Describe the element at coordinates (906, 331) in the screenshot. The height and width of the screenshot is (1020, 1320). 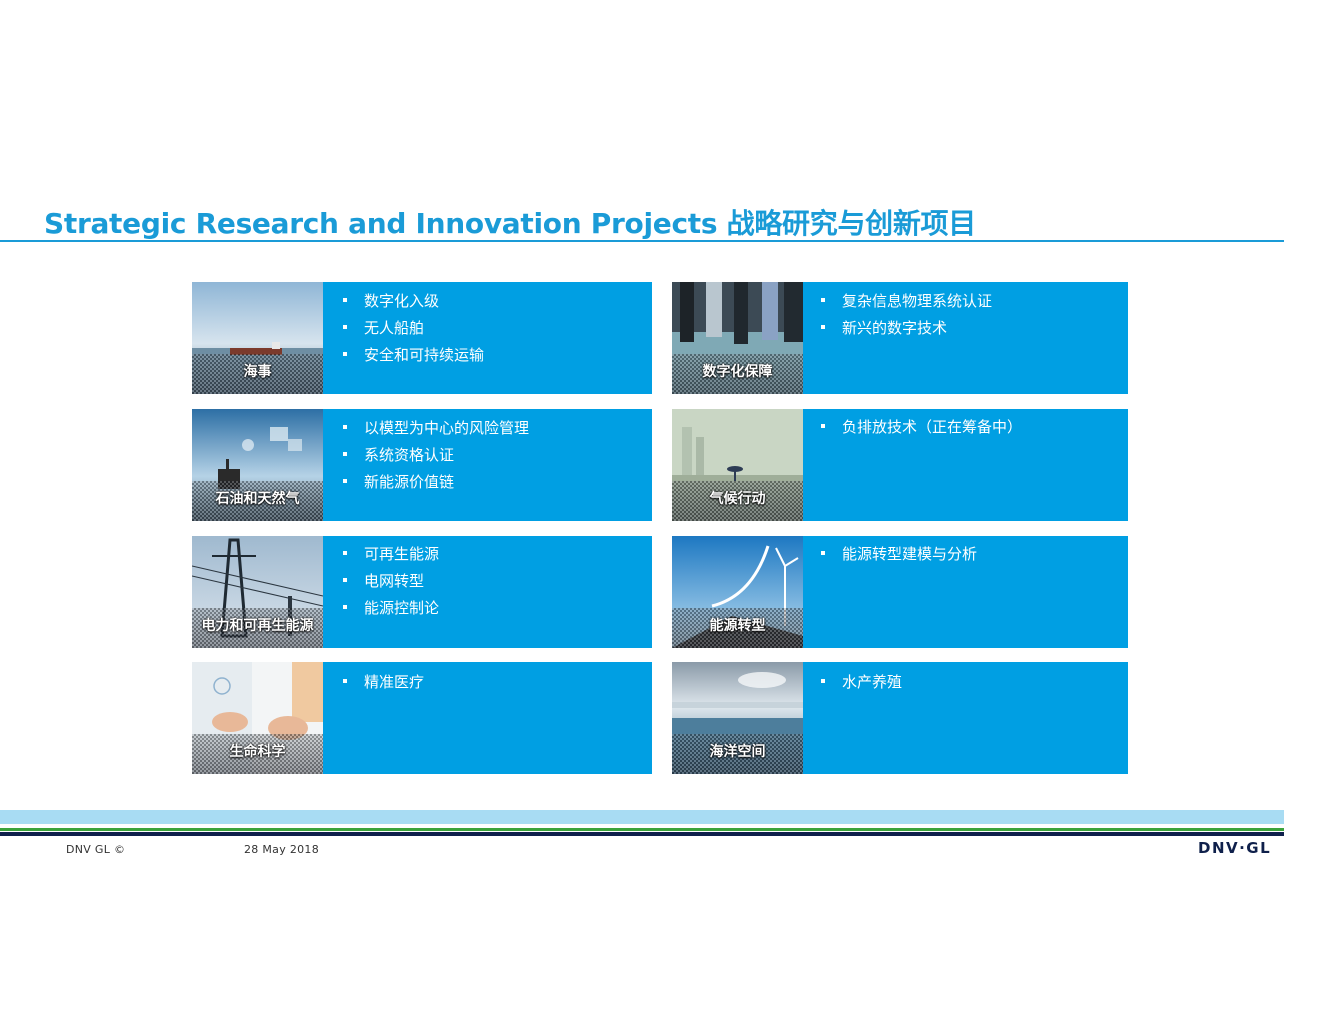
I see `list-item: 新兴的数字技术` at that location.